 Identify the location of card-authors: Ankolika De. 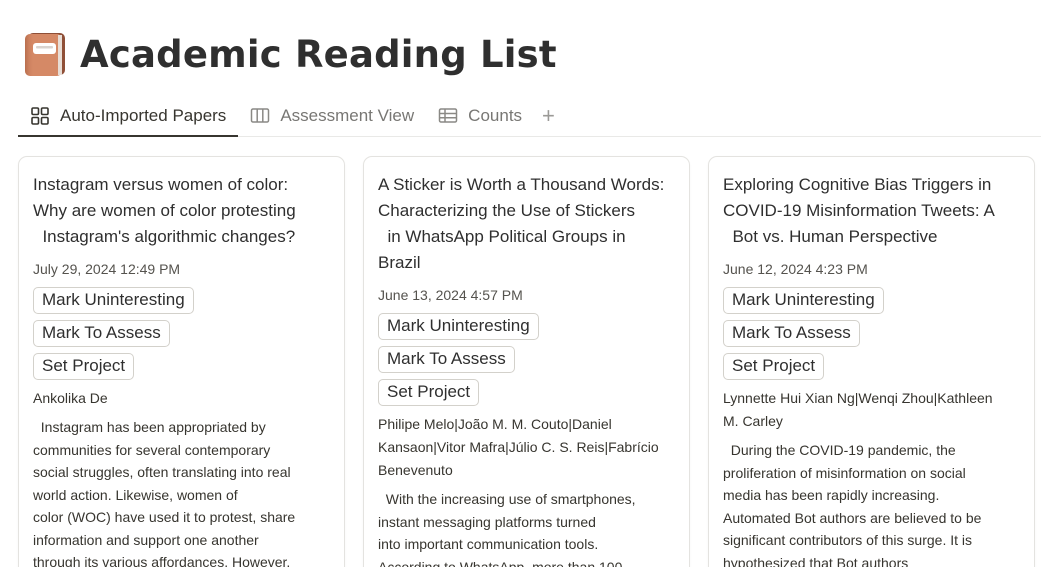
(70, 398).